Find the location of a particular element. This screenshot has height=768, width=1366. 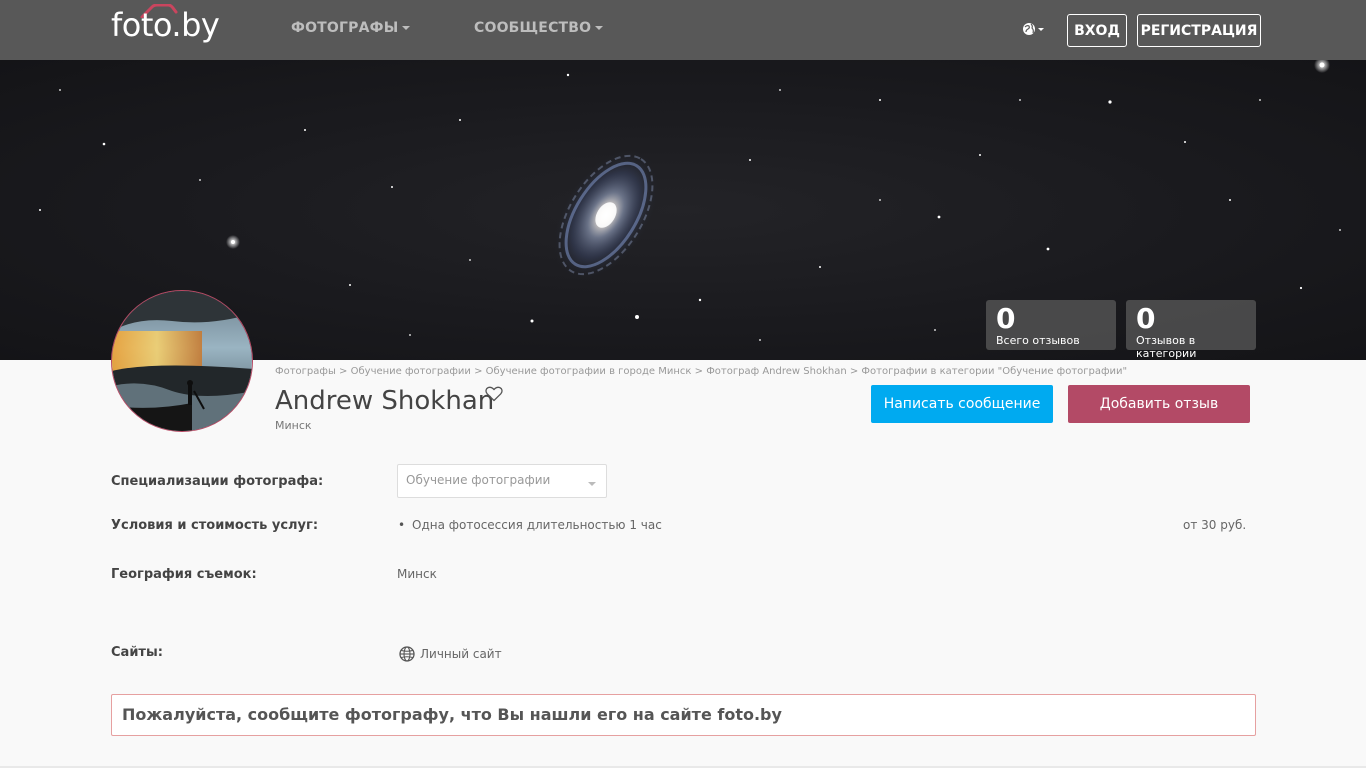

nav-photographers: ФОТОГРАФЫ is located at coordinates (351, 28).